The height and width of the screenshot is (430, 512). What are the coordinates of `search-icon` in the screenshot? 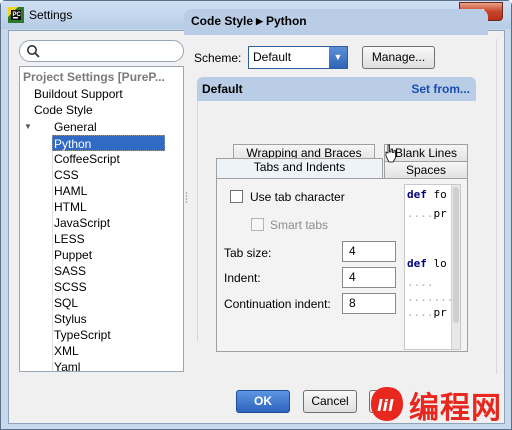 It's located at (33, 51).